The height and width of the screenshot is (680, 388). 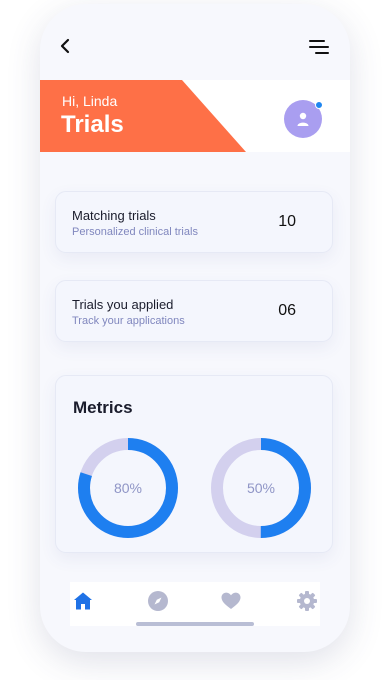 I want to click on progress-gauge: 80%, so click(x=128, y=488).